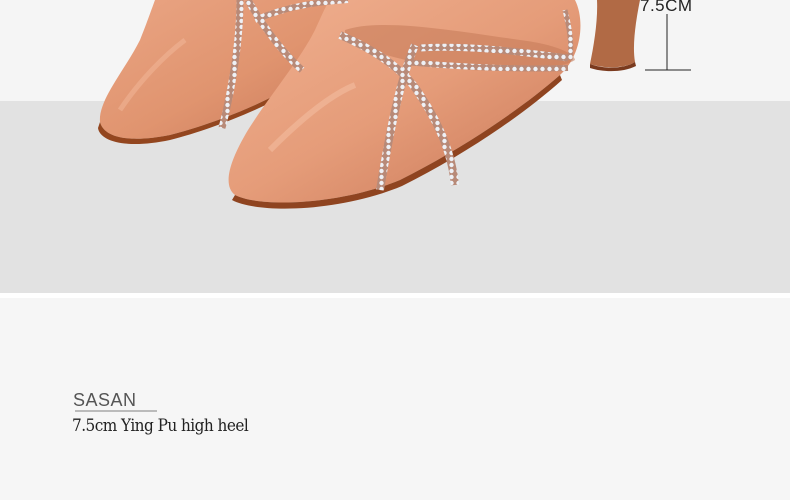 This screenshot has height=500, width=790. What do you see at coordinates (666, 7) in the screenshot?
I see `heel-height-label: 7.5CM` at bounding box center [666, 7].